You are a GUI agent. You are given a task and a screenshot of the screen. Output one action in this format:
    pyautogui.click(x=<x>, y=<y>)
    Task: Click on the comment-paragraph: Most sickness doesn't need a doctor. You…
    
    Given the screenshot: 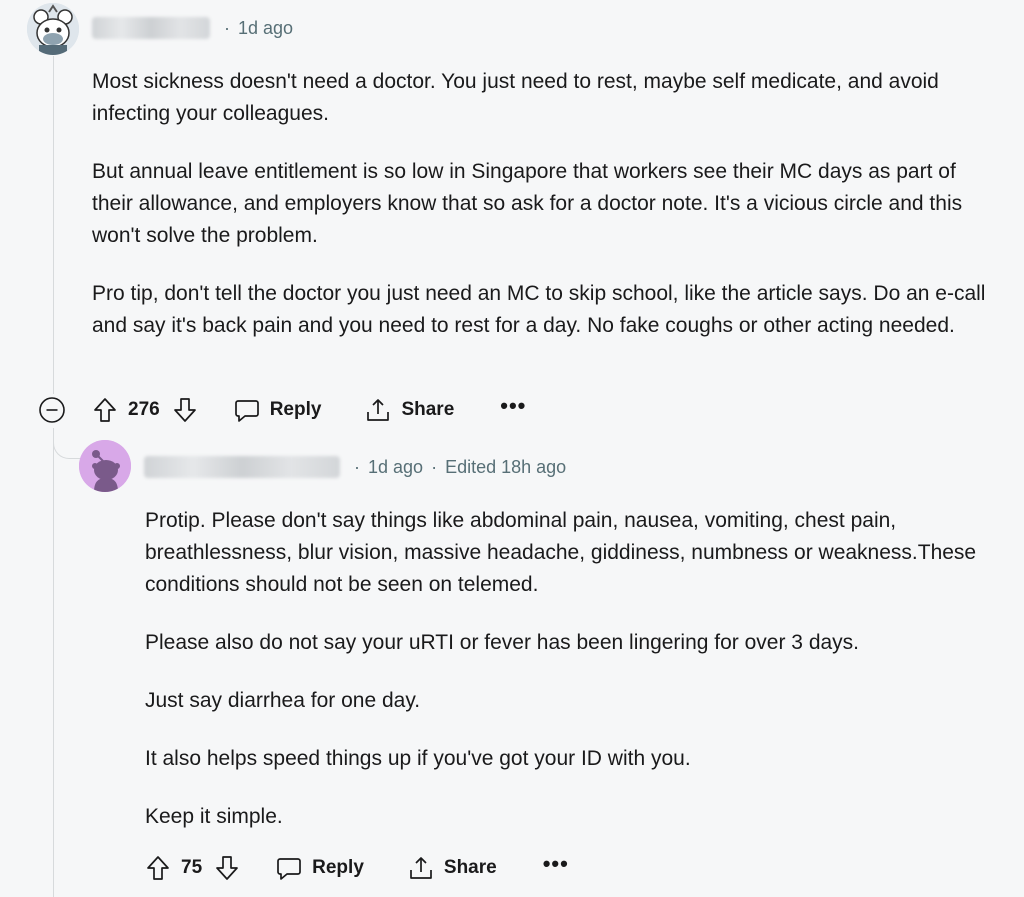 What is the action you would take?
    pyautogui.click(x=515, y=97)
    